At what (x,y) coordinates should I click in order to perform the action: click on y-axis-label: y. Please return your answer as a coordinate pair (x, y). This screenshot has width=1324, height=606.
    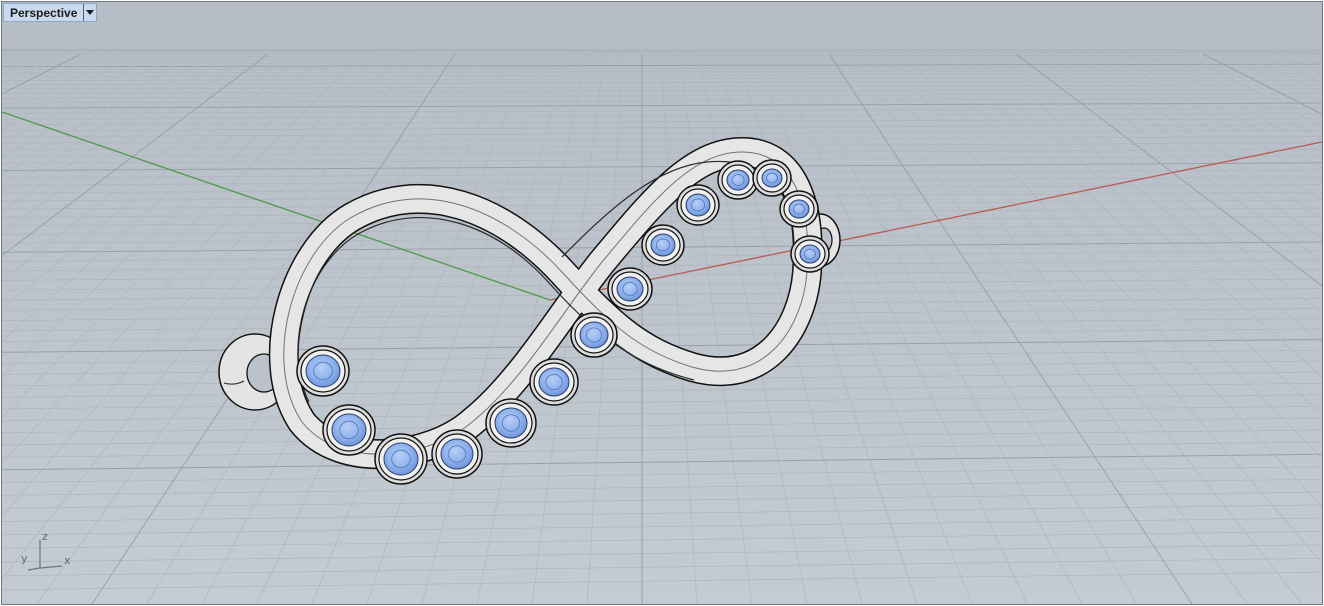
    Looking at the image, I should click on (24, 558).